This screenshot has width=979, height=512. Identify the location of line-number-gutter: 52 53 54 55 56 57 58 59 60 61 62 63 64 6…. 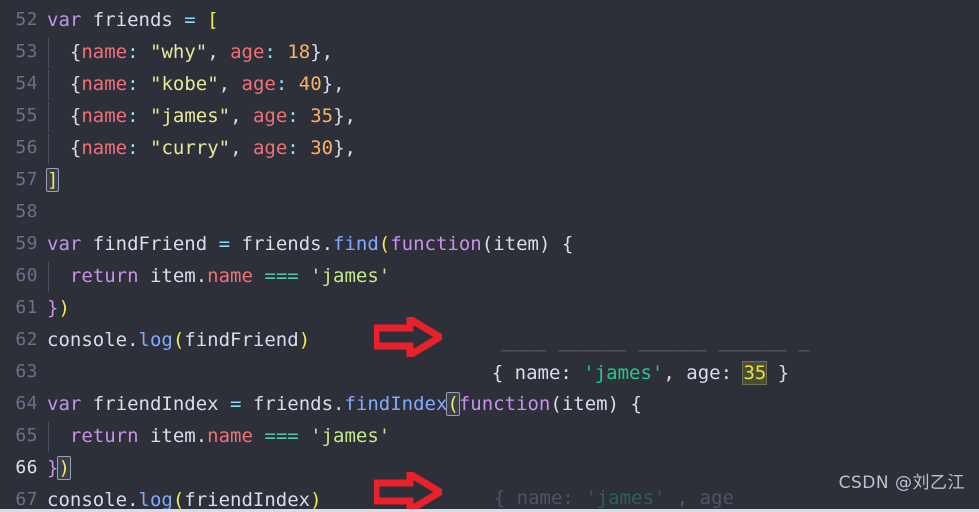
(23, 256).